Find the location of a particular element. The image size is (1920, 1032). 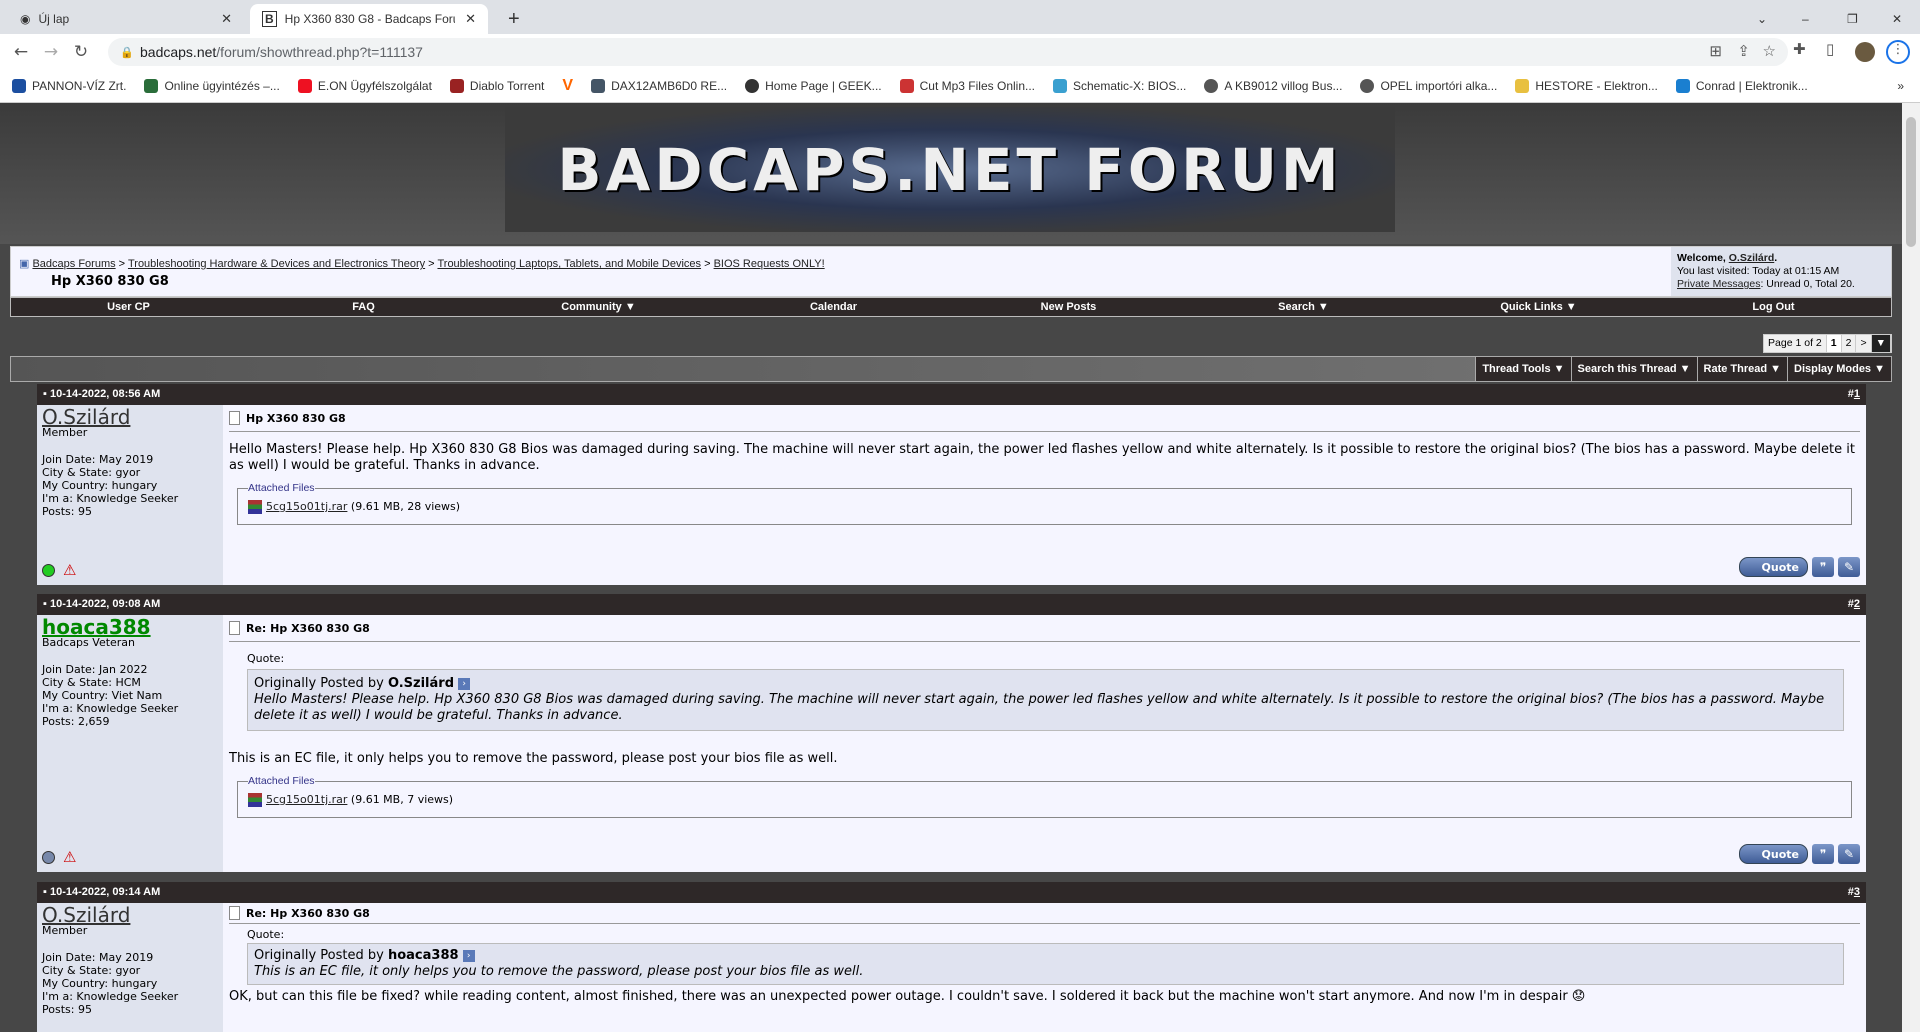

offline-status-icon is located at coordinates (48, 857).